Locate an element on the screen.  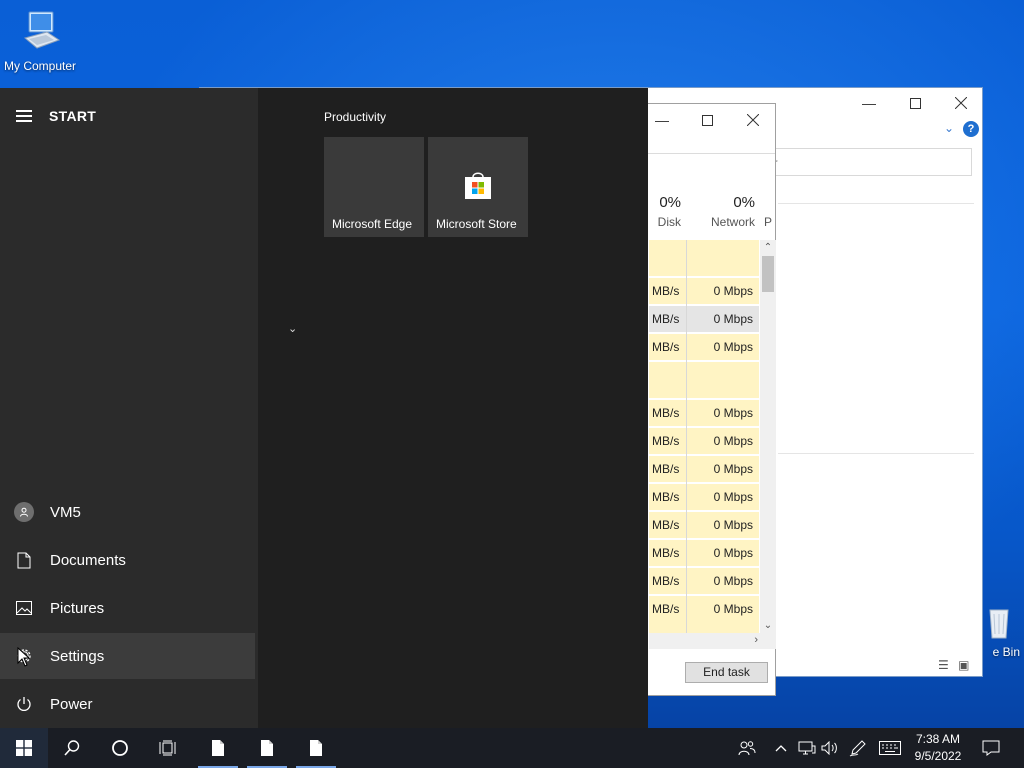
power-column-header: P is located at coordinates (770, 211).